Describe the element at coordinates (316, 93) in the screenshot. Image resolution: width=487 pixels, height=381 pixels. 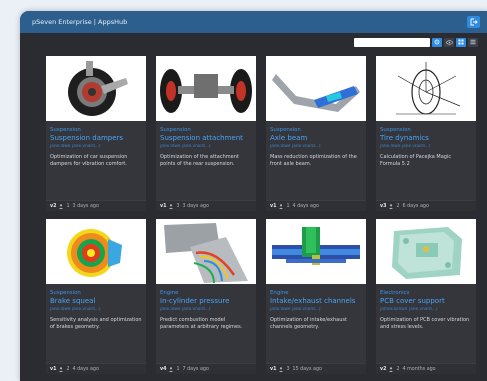
I see `axle-beam-image` at that location.